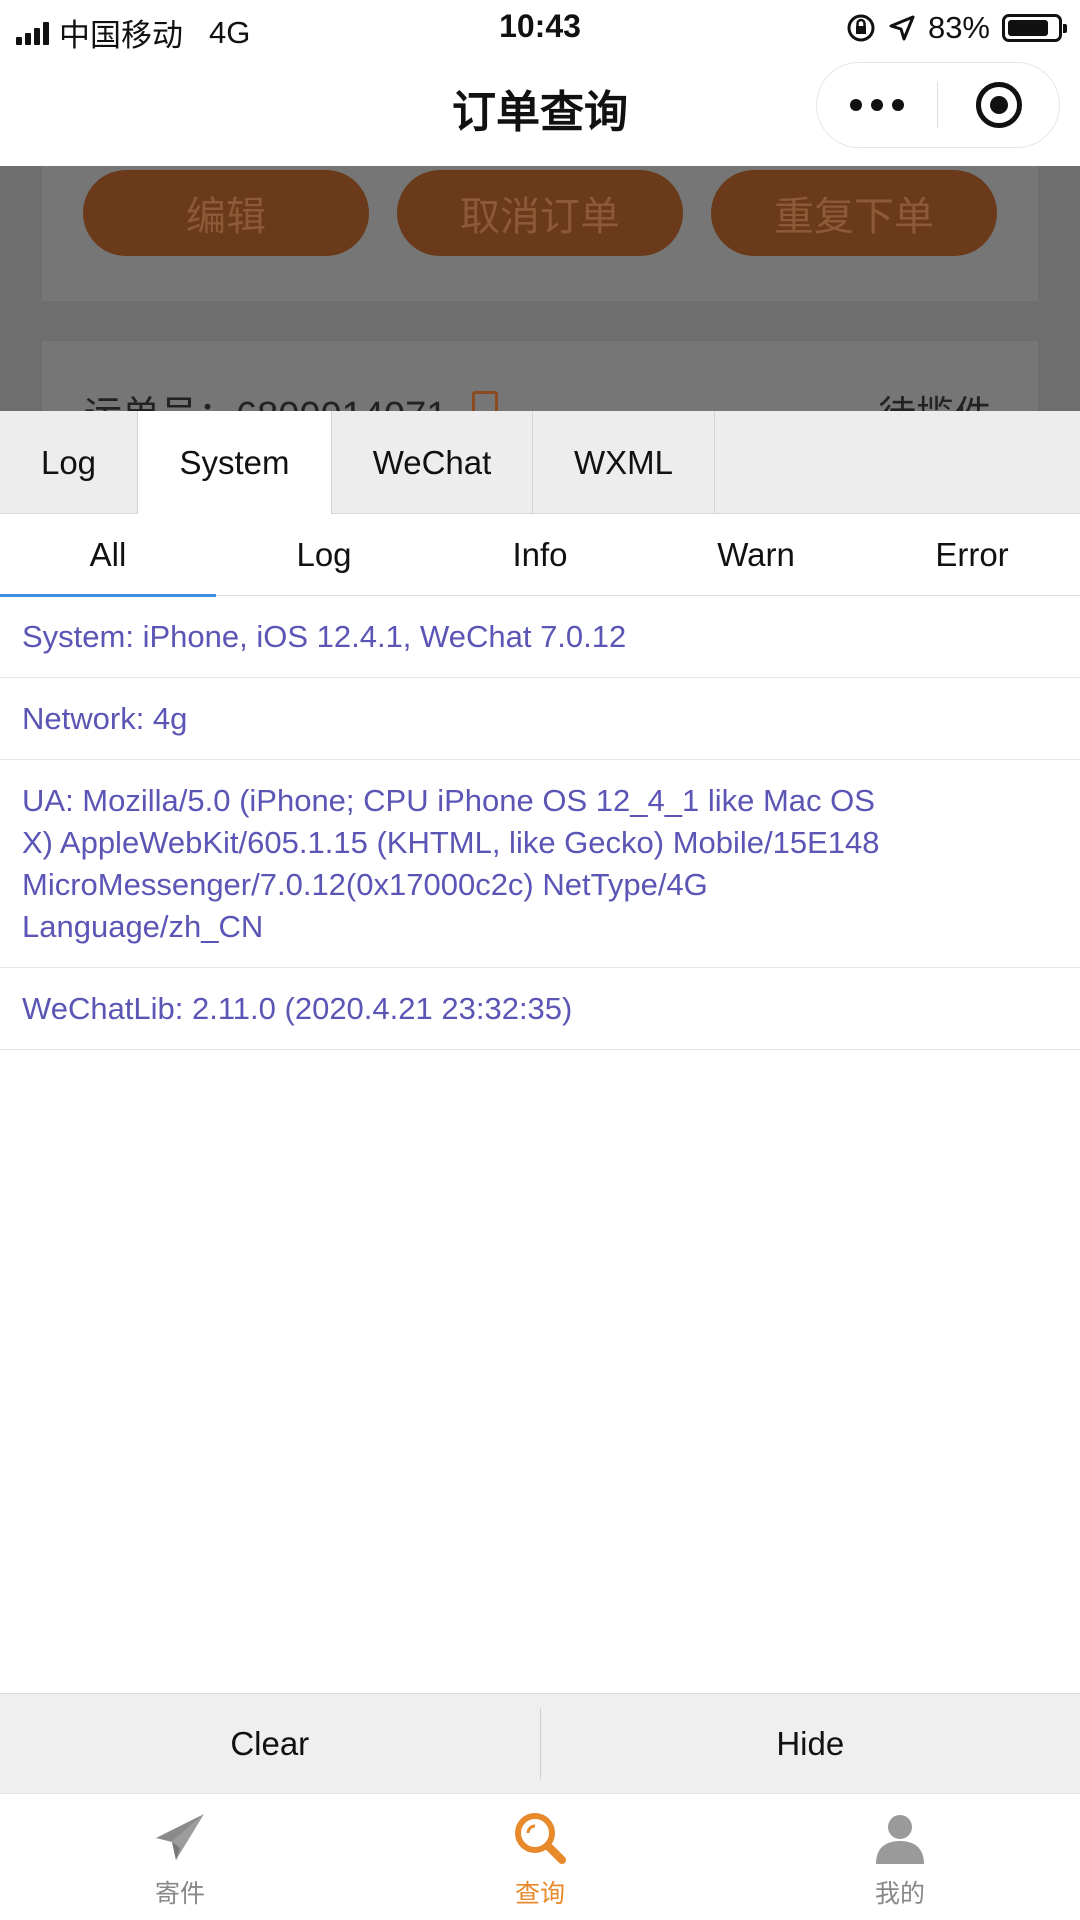 The image size is (1080, 1920). Describe the element at coordinates (485, 401) in the screenshot. I see `copy-icon` at that location.